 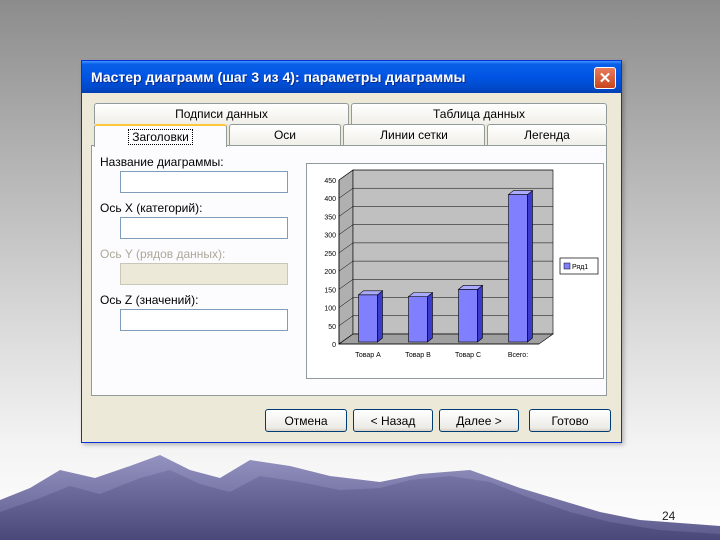 I want to click on chart-legend-swatch, so click(x=567, y=266).